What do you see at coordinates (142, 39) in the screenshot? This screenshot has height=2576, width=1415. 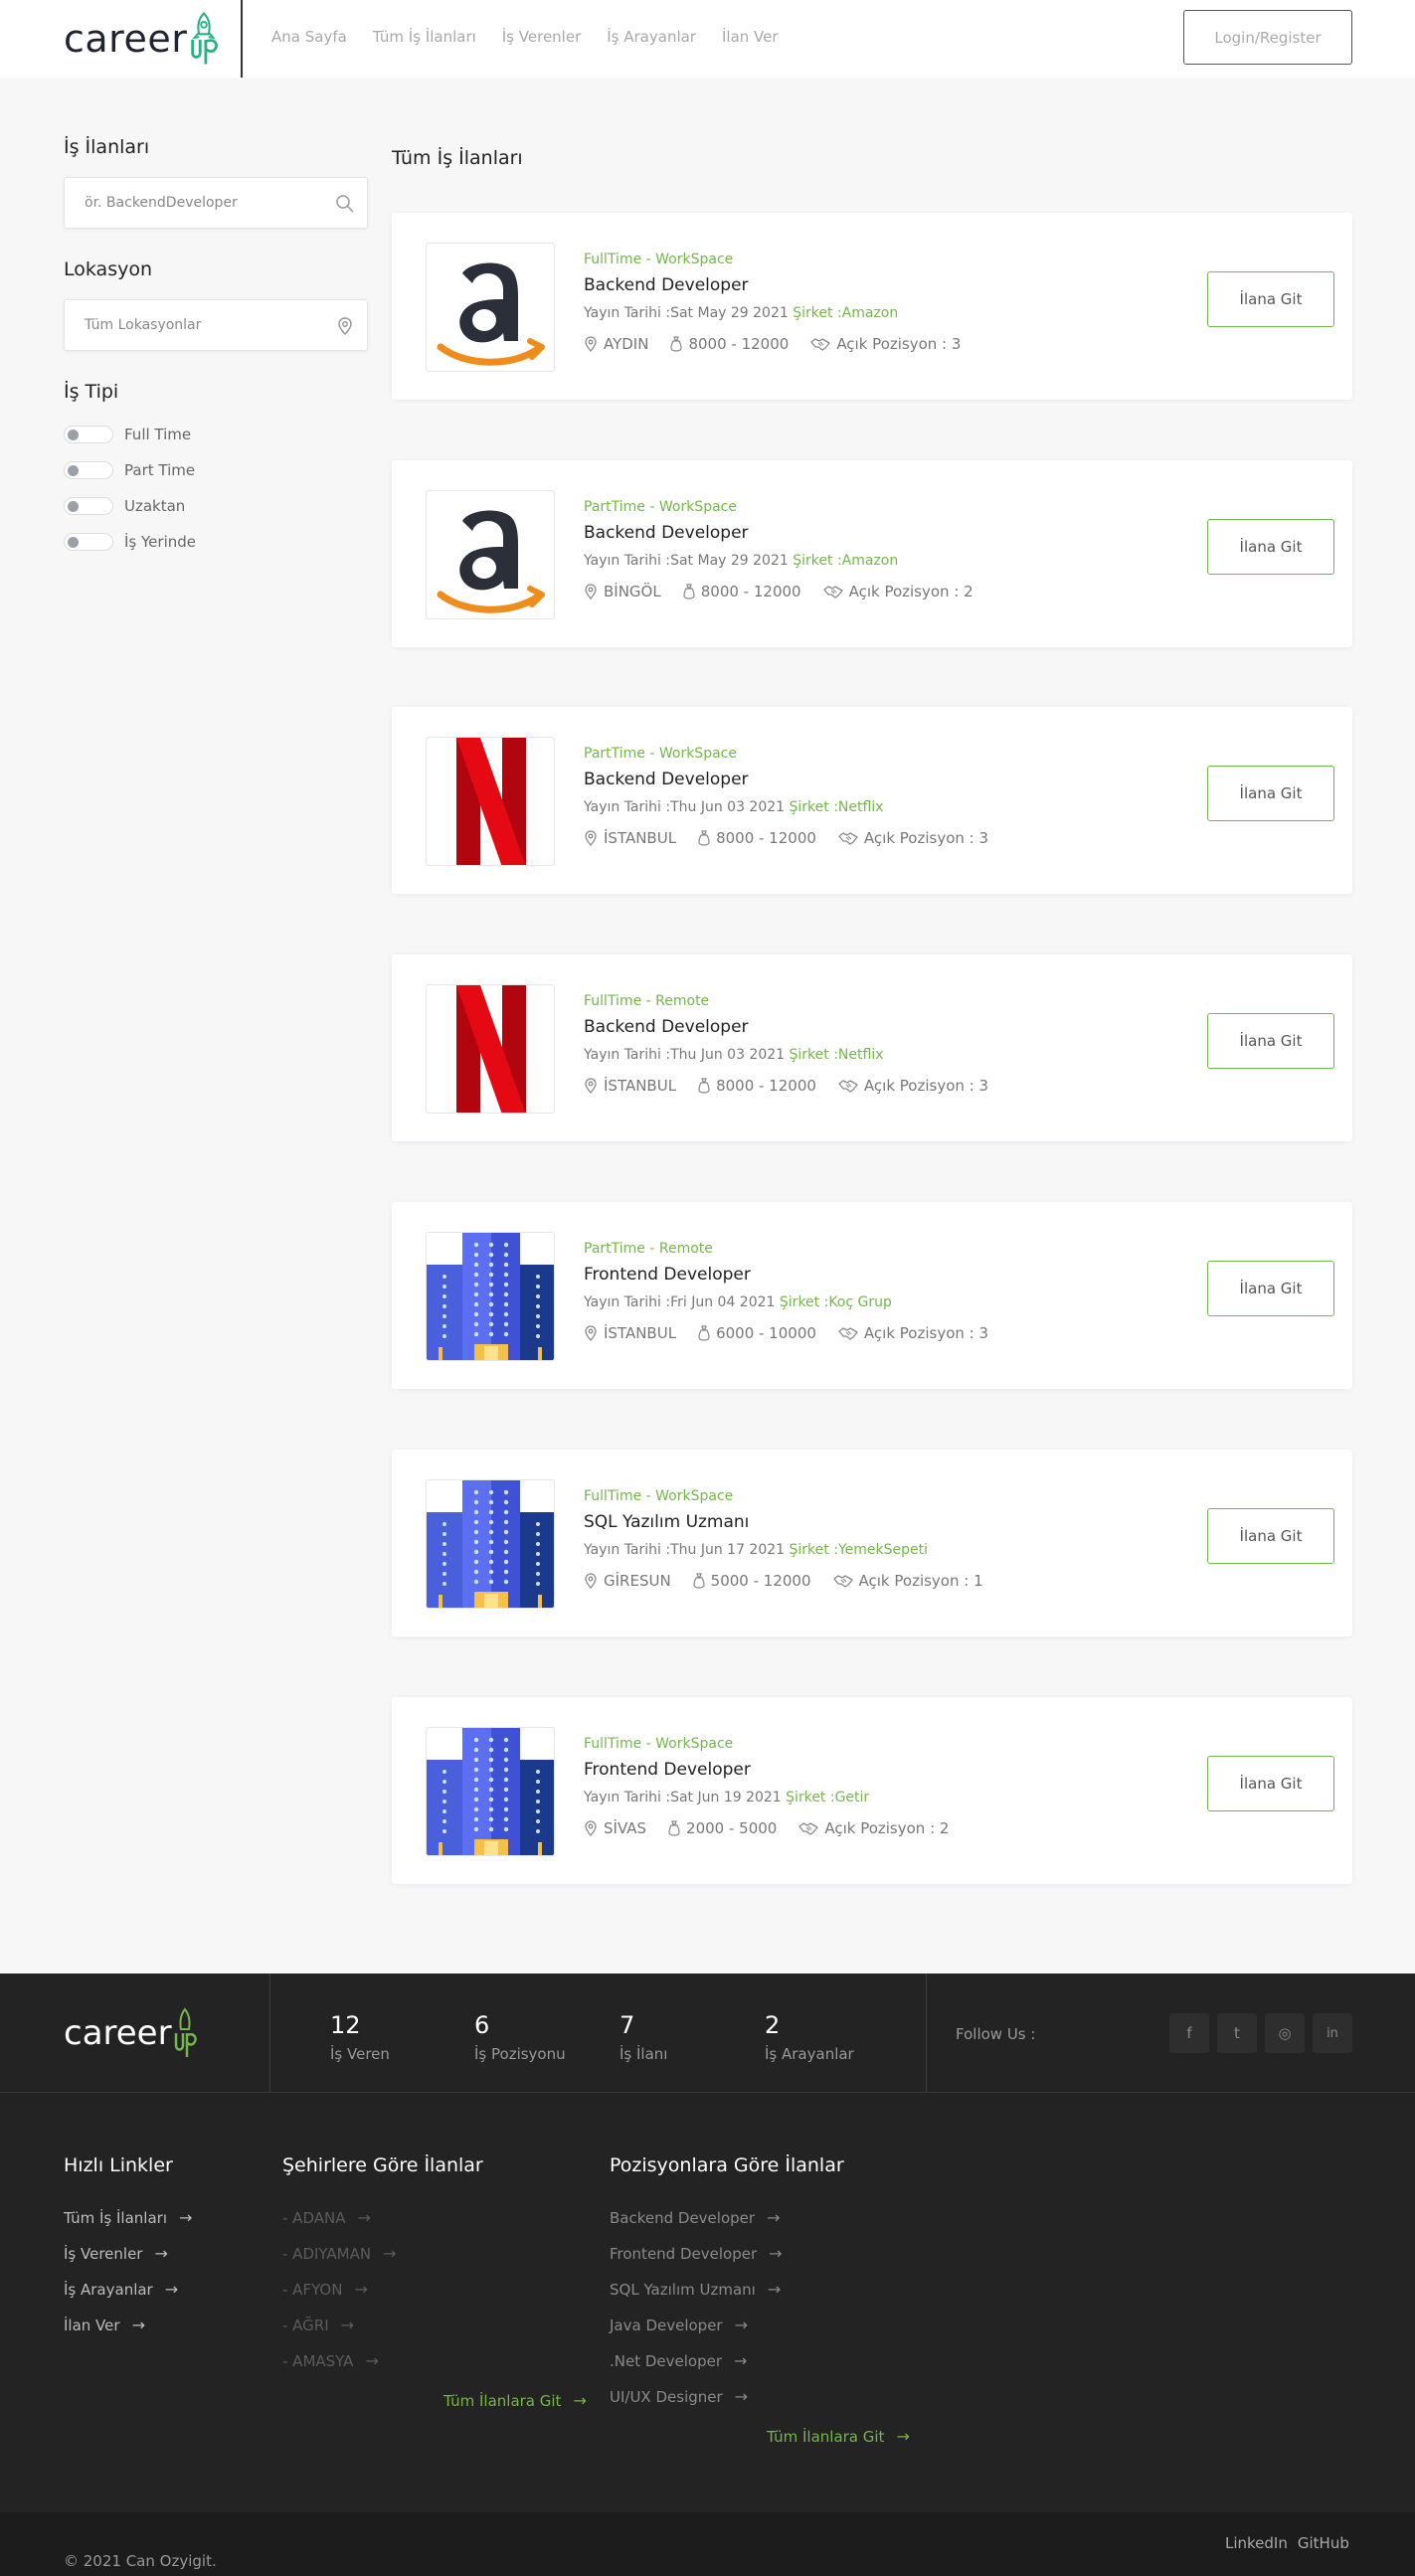 I see `brand-logo: career` at bounding box center [142, 39].